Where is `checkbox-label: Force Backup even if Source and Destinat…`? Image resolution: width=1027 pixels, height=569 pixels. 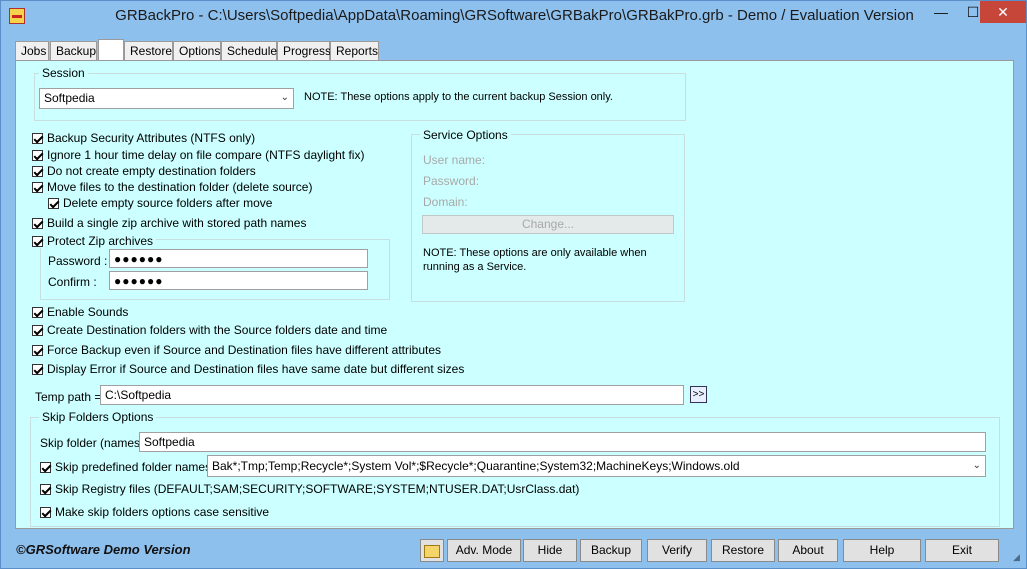 checkbox-label: Force Backup even if Source and Destinat… is located at coordinates (244, 350).